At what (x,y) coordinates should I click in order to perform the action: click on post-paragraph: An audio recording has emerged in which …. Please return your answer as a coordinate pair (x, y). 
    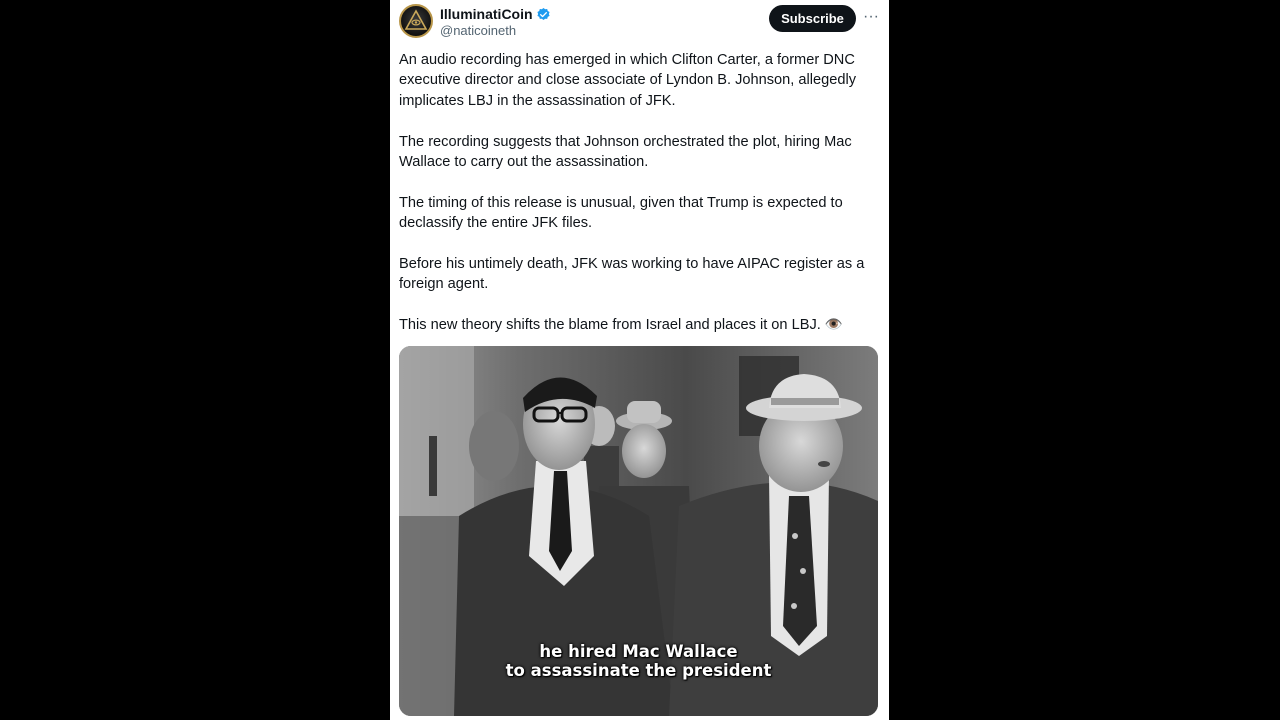
    Looking at the image, I should click on (628, 80).